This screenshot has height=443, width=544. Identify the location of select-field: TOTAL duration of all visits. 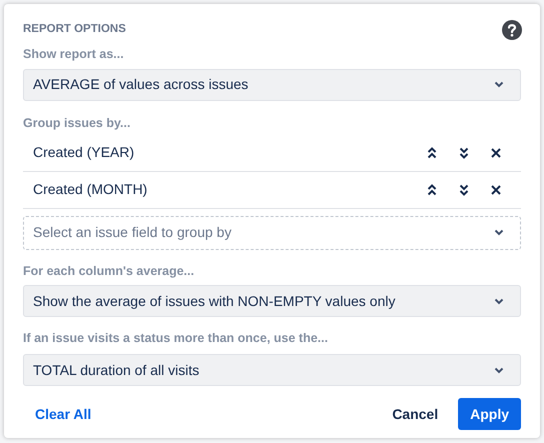
(272, 370).